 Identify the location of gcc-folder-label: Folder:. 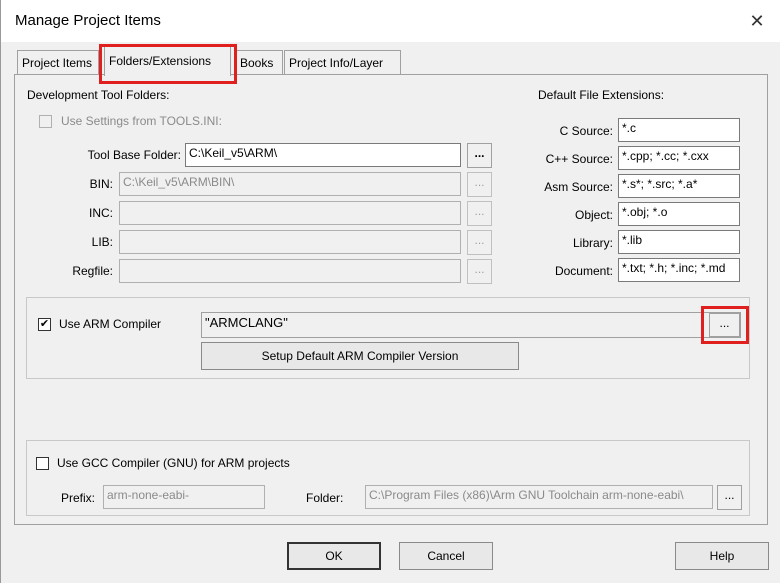
(325, 498).